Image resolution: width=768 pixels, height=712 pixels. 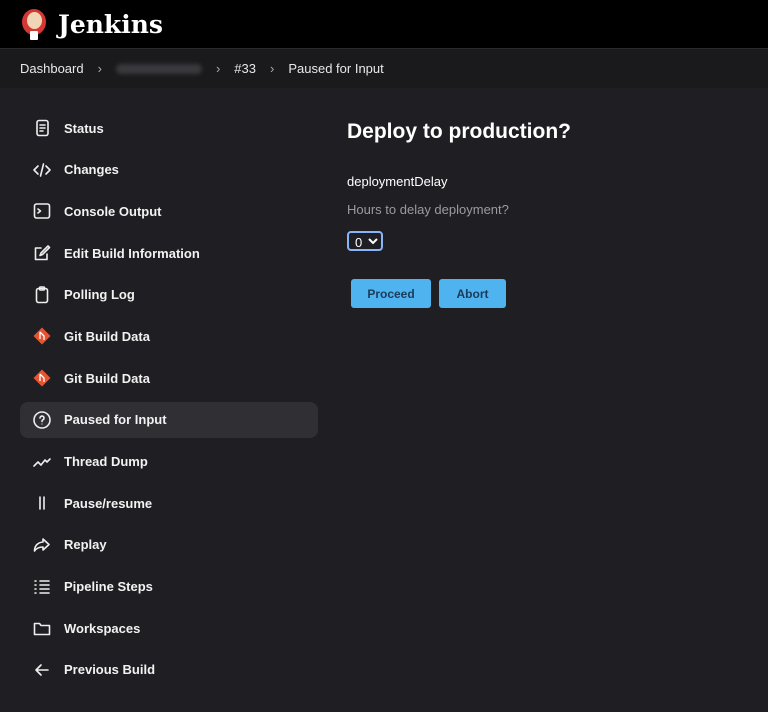 What do you see at coordinates (391, 293) in the screenshot?
I see `proceed-button: Proceed` at bounding box center [391, 293].